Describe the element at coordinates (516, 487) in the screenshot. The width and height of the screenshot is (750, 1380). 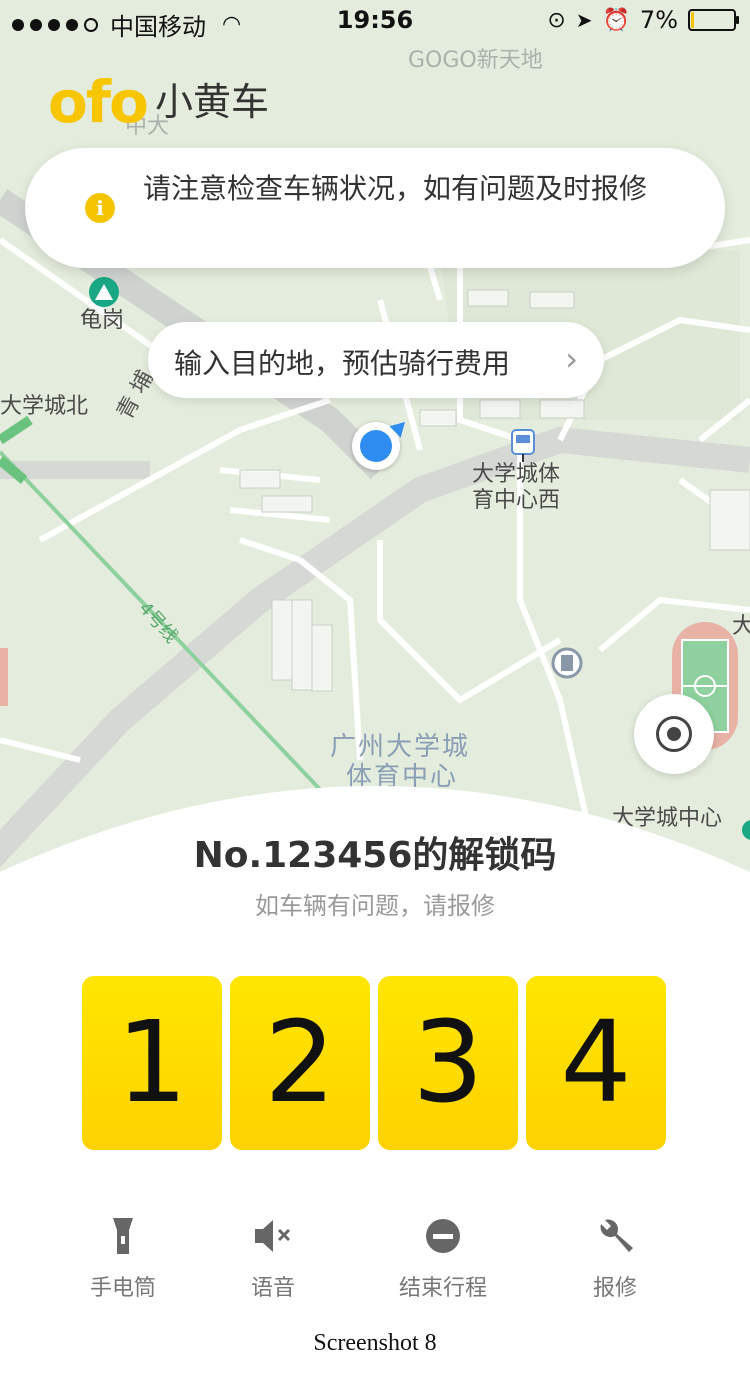
I see `map-label-tiyu-xi: 大学城体育中心西` at that location.